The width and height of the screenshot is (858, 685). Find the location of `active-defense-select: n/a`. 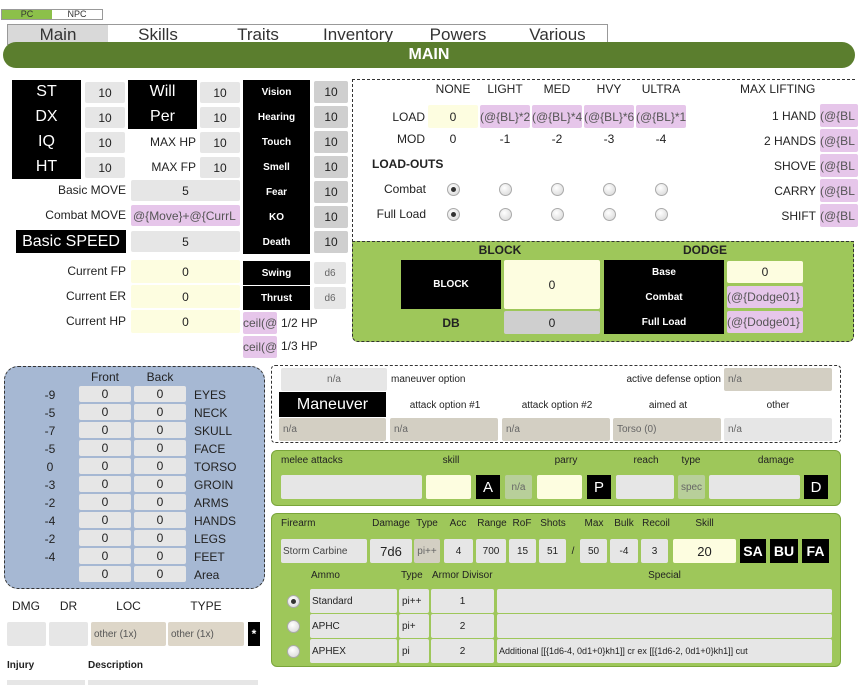

active-defense-select: n/a is located at coordinates (778, 379).